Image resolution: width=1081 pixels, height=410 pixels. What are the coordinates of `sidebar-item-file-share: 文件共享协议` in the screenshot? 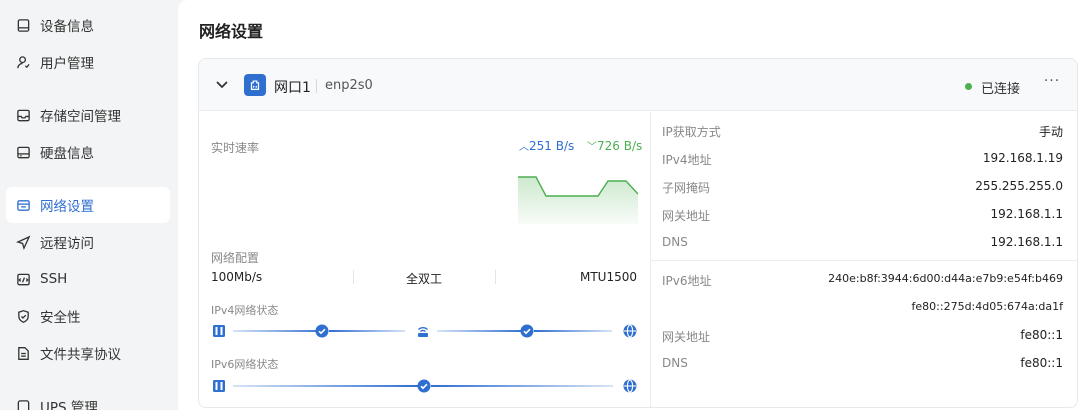 It's located at (88, 353).